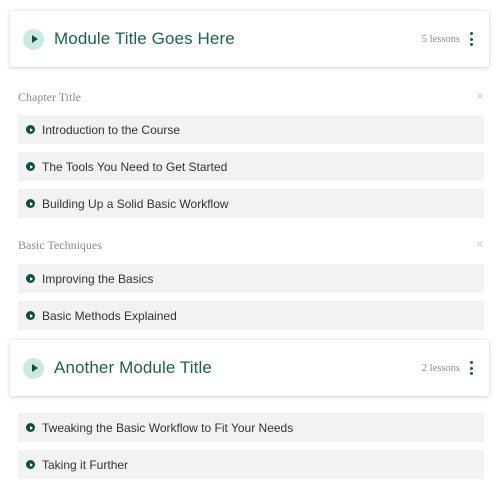 This screenshot has height=497, width=500. I want to click on chapter-title: Chapter Title, so click(50, 96).